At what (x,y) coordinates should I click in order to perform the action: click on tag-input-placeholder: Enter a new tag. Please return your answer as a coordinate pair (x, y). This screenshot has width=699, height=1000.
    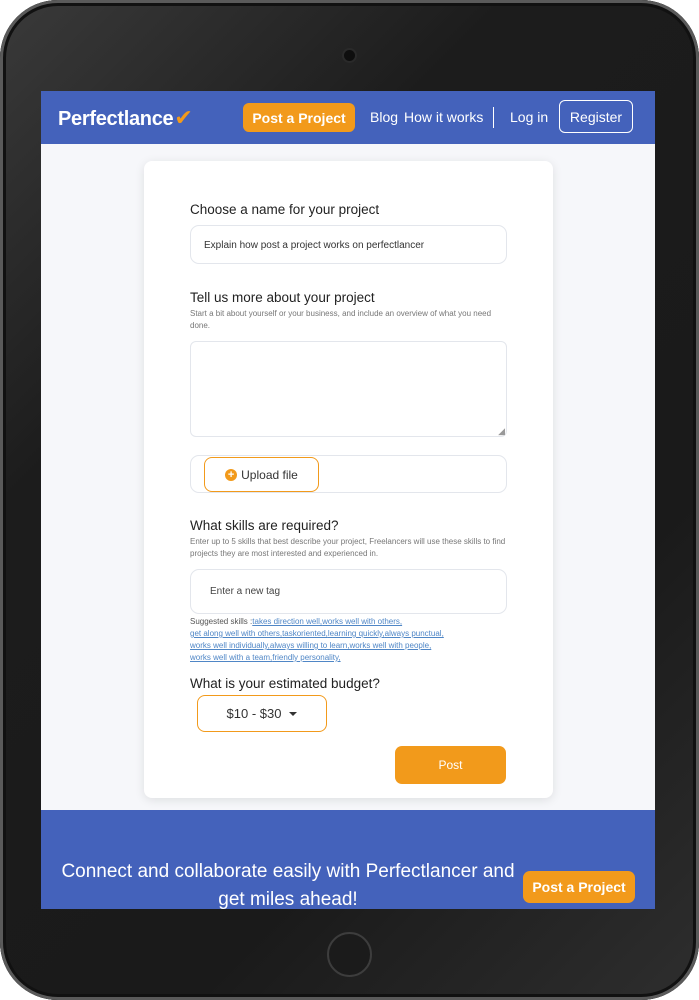
    Looking at the image, I should click on (245, 591).